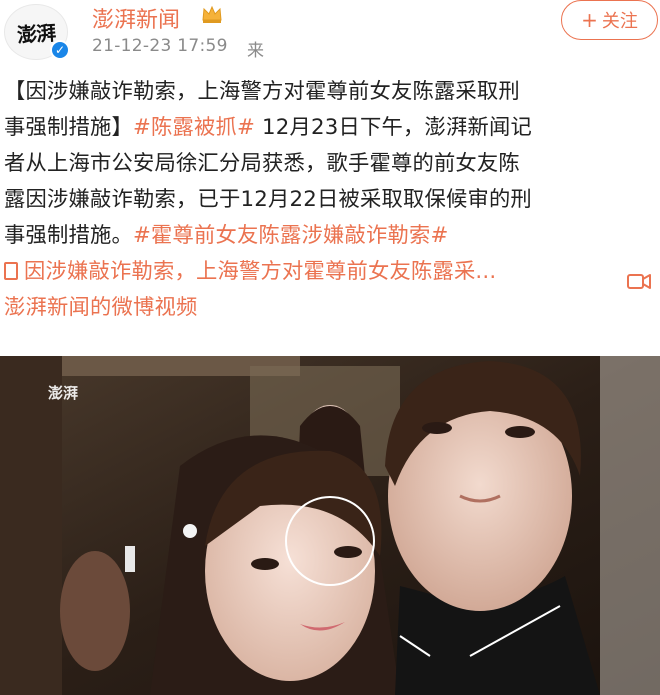 The width and height of the screenshot is (660, 695). Describe the element at coordinates (68, 127) in the screenshot. I see `post-text-segment: 事强制措施】` at that location.